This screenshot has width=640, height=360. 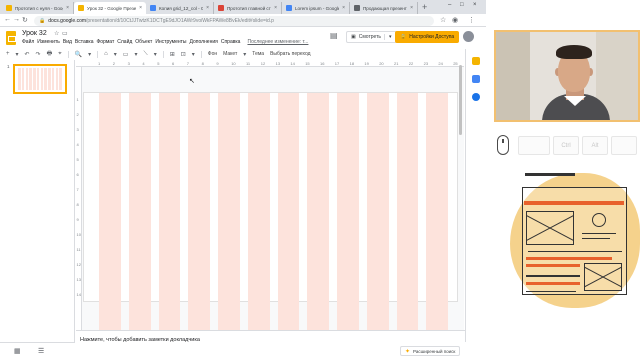 What do you see at coordinates (56, 33) in the screenshot?
I see `star-icon: ☆` at bounding box center [56, 33].